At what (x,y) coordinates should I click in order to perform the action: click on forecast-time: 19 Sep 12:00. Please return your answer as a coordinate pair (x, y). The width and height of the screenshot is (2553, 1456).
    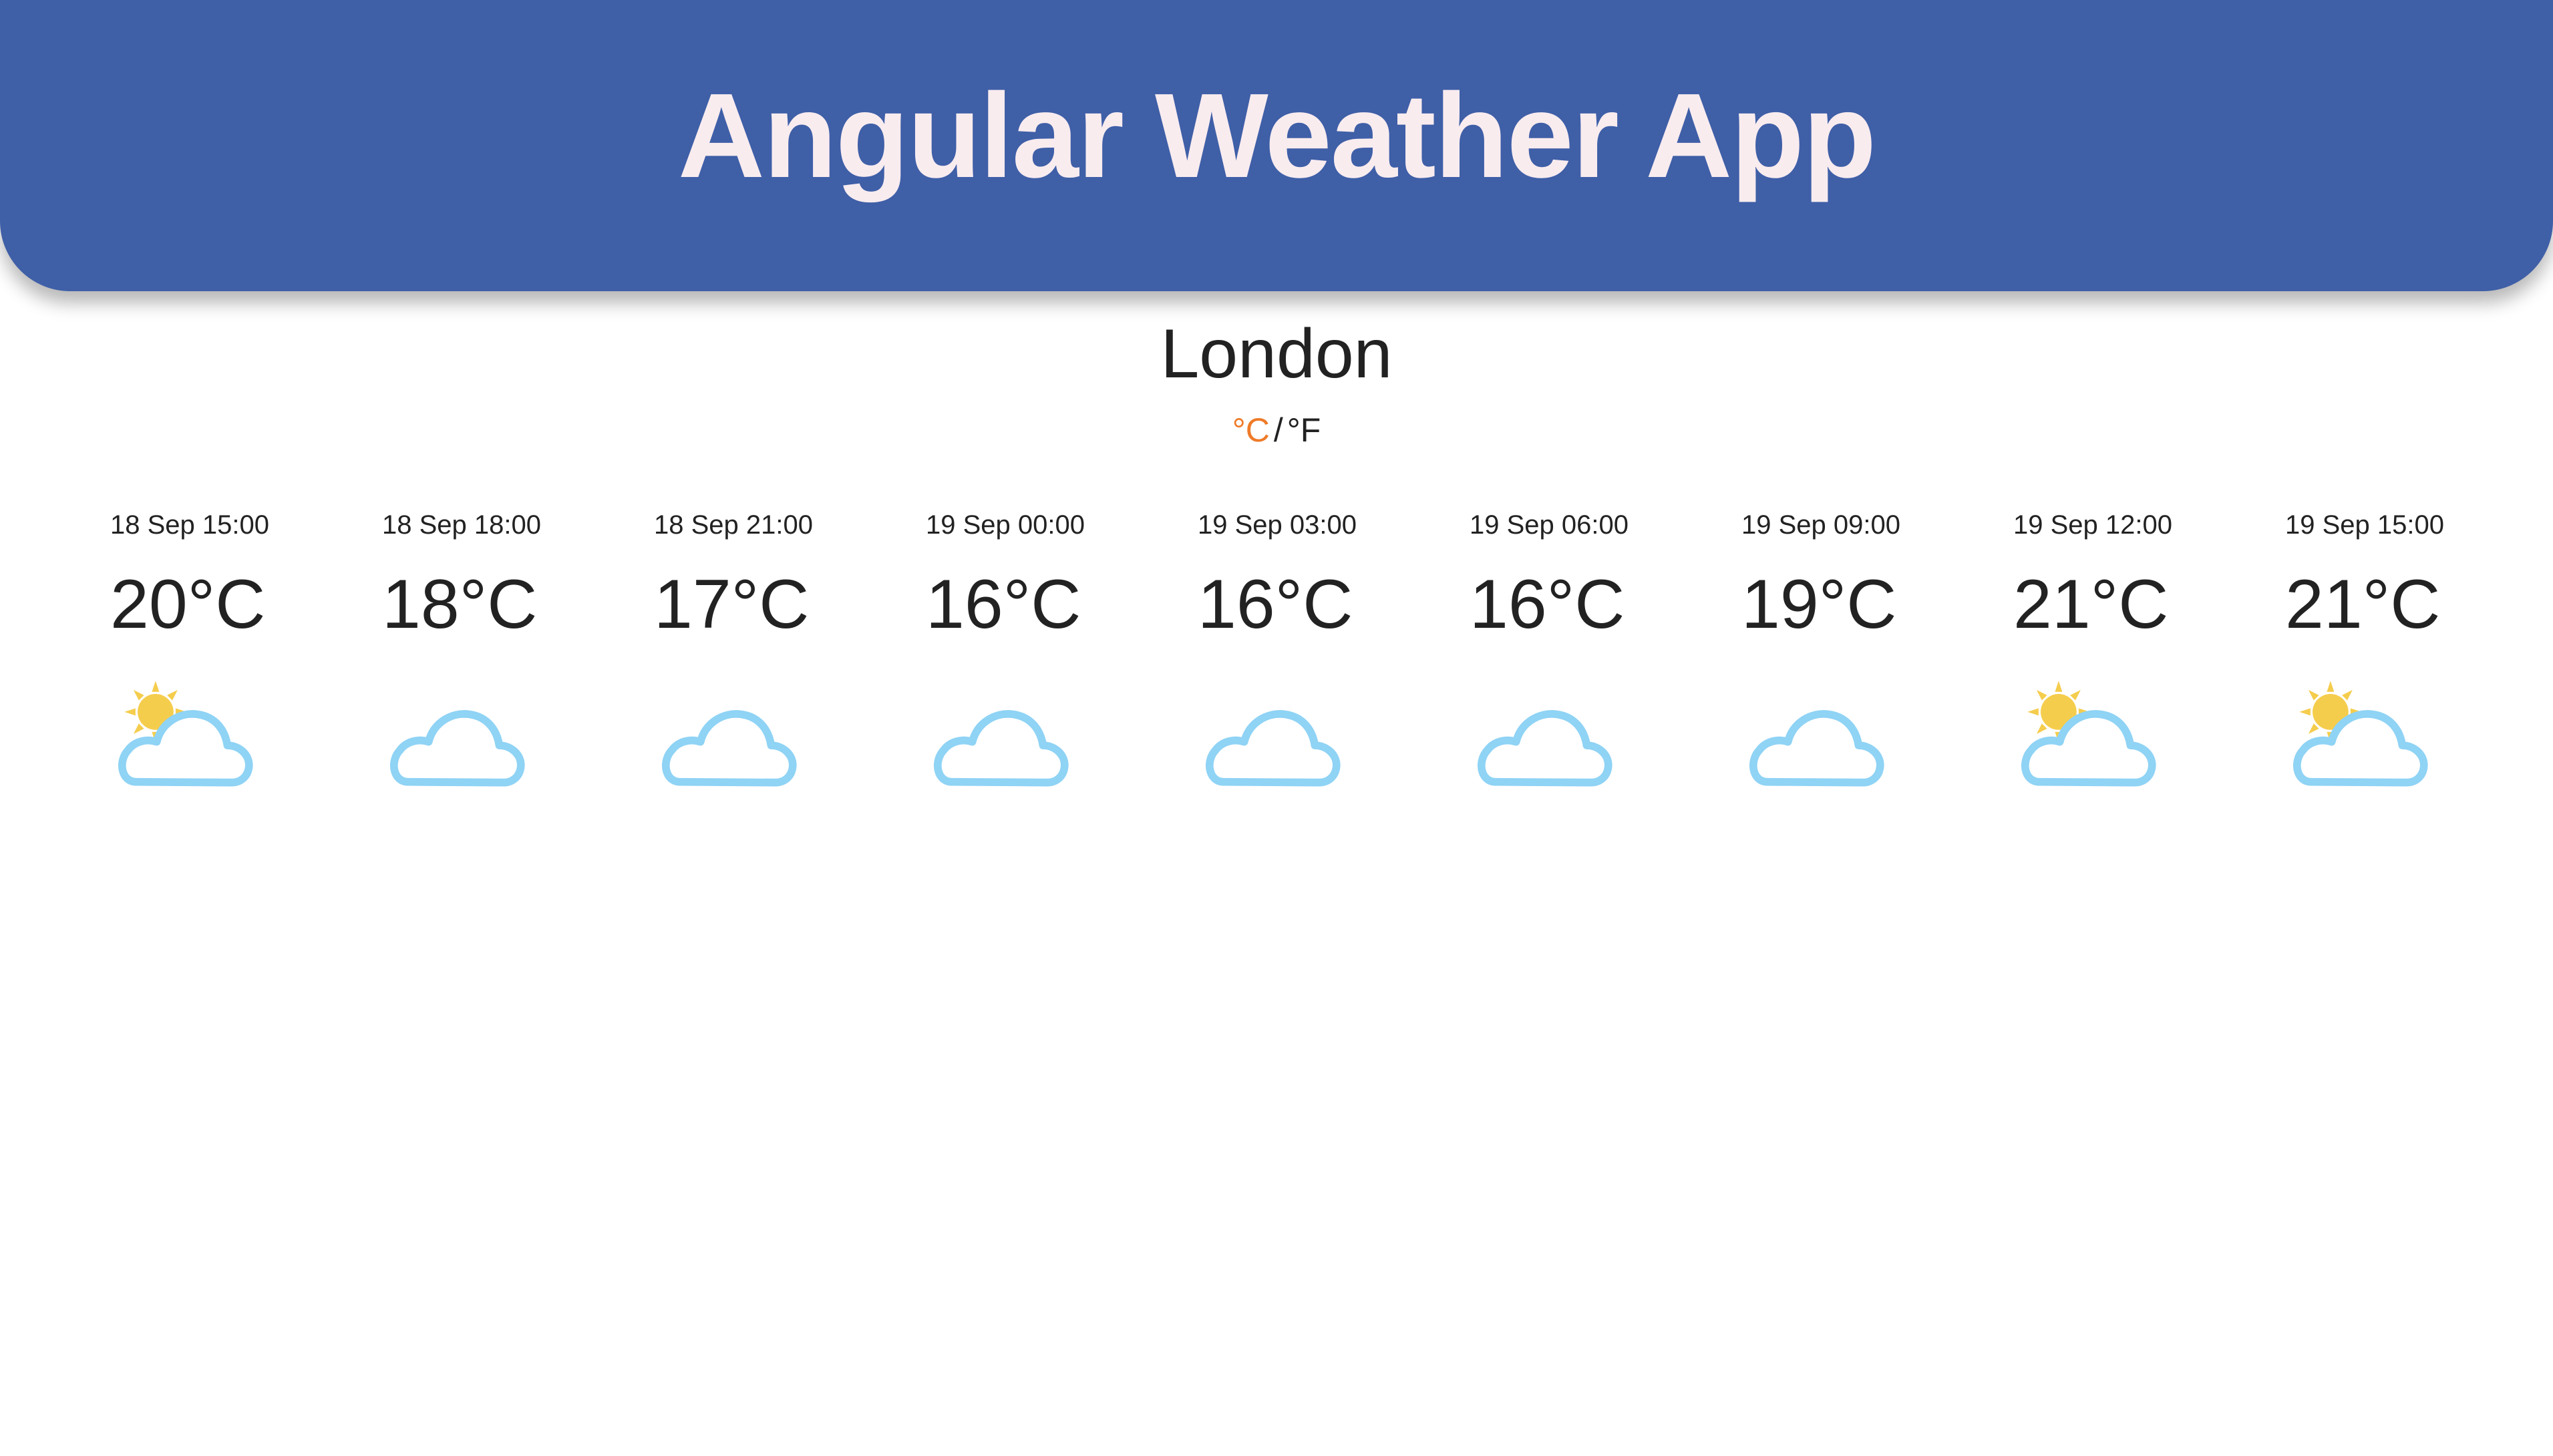
    Looking at the image, I should click on (2092, 525).